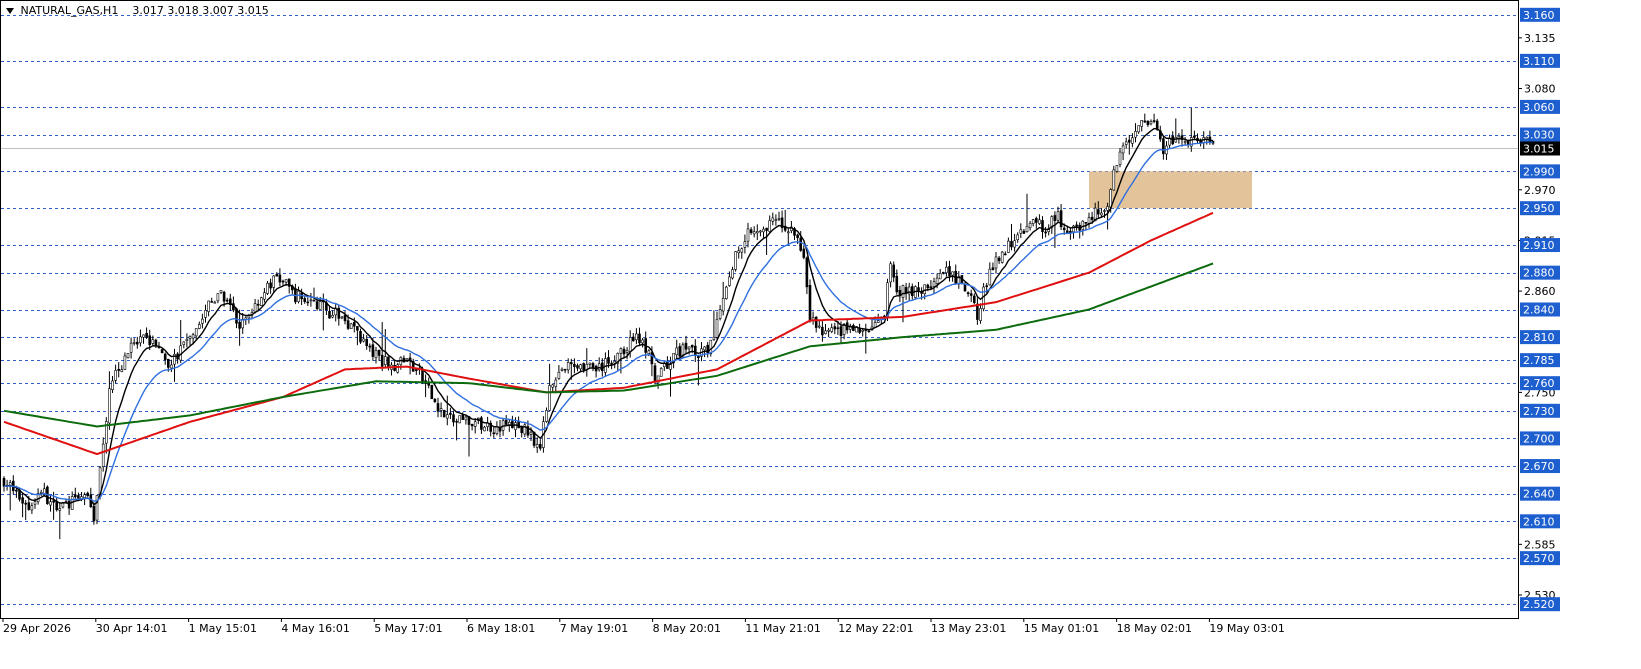  I want to click on y-tick-label-2: 2.970, so click(1540, 190).